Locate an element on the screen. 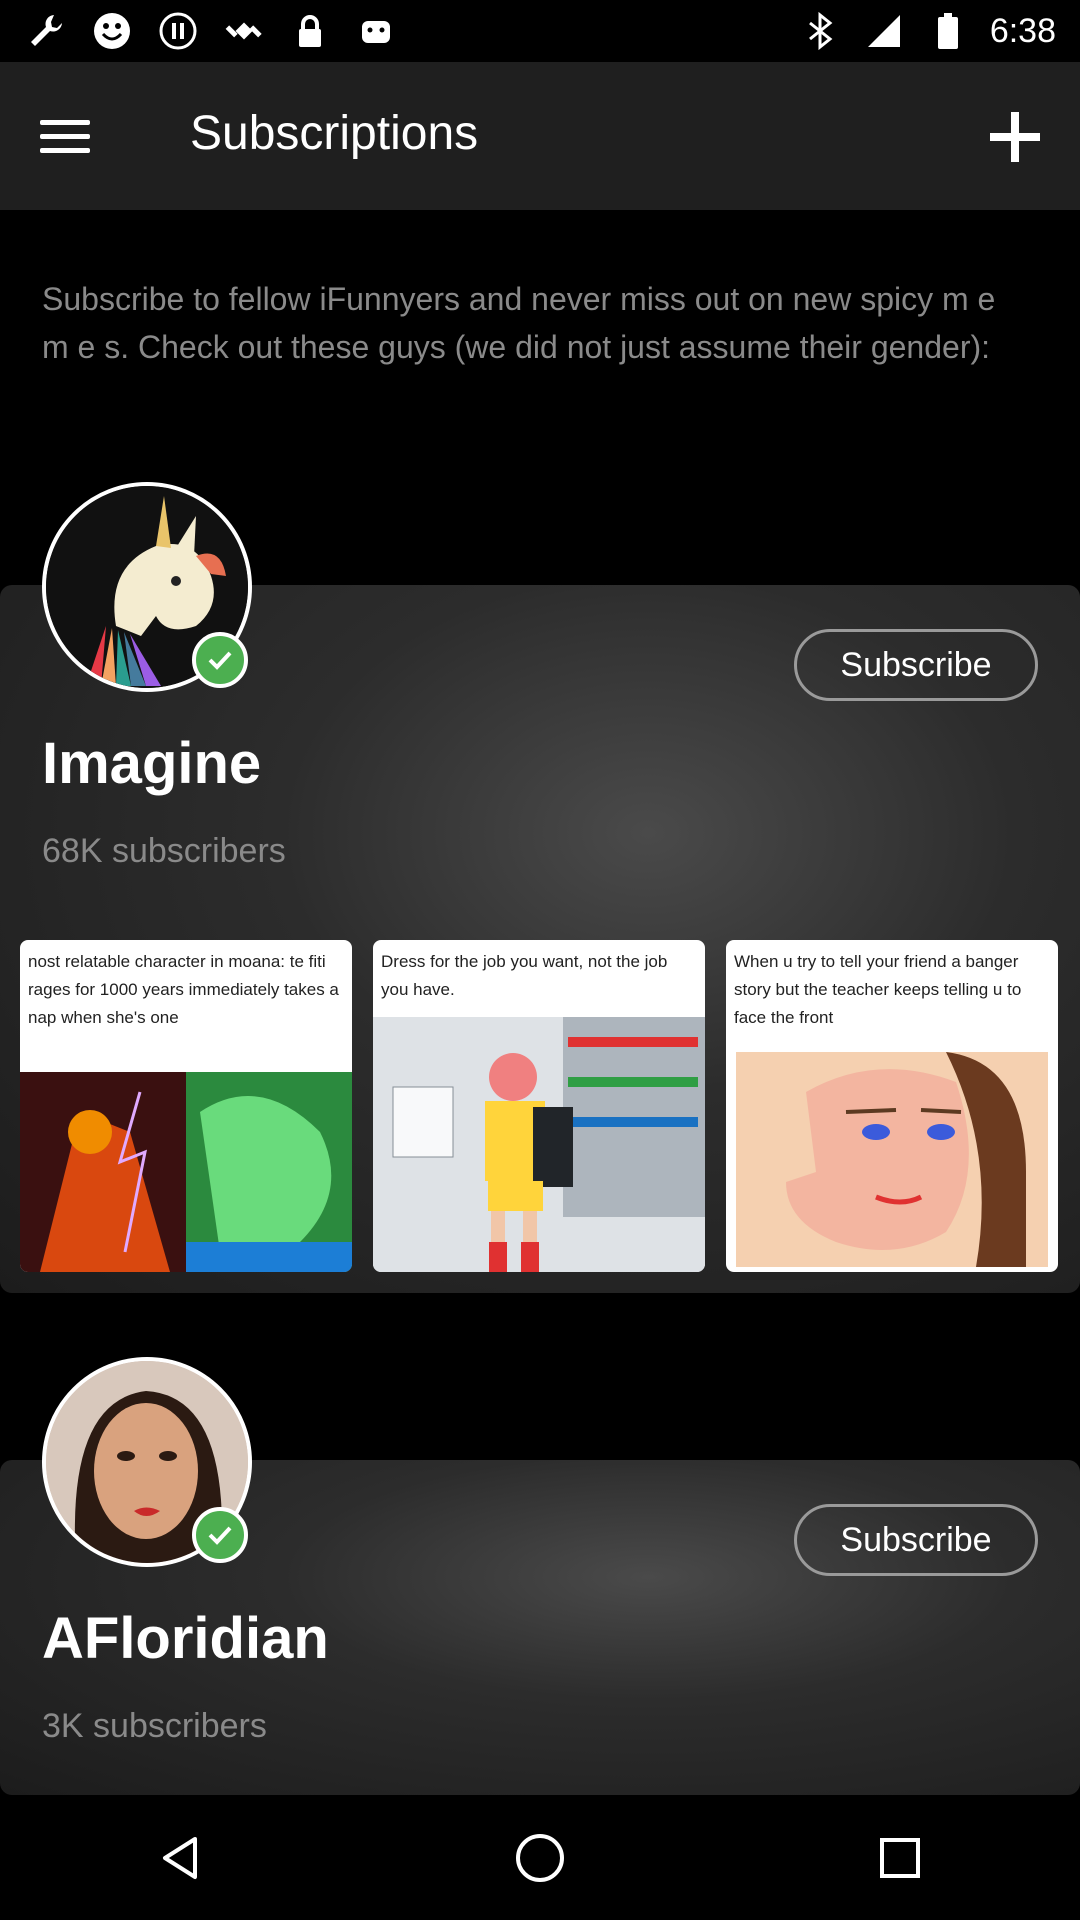 This screenshot has height=1920, width=1080. system-nav-bar is located at coordinates (540, 1857).